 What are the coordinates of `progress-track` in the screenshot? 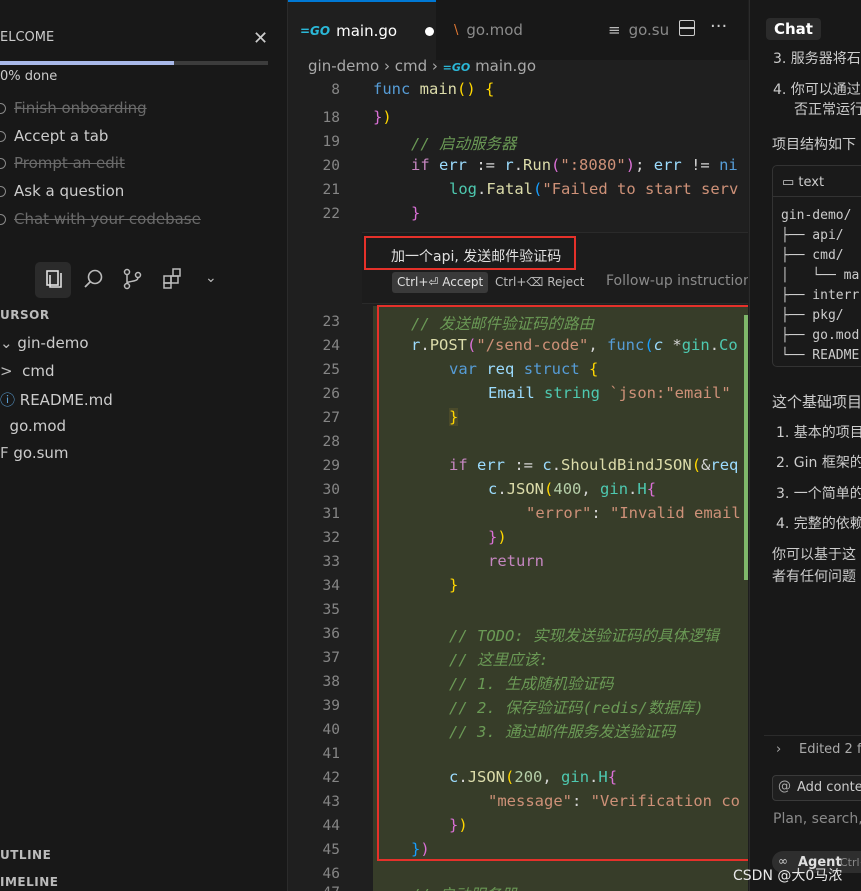 It's located at (134, 63).